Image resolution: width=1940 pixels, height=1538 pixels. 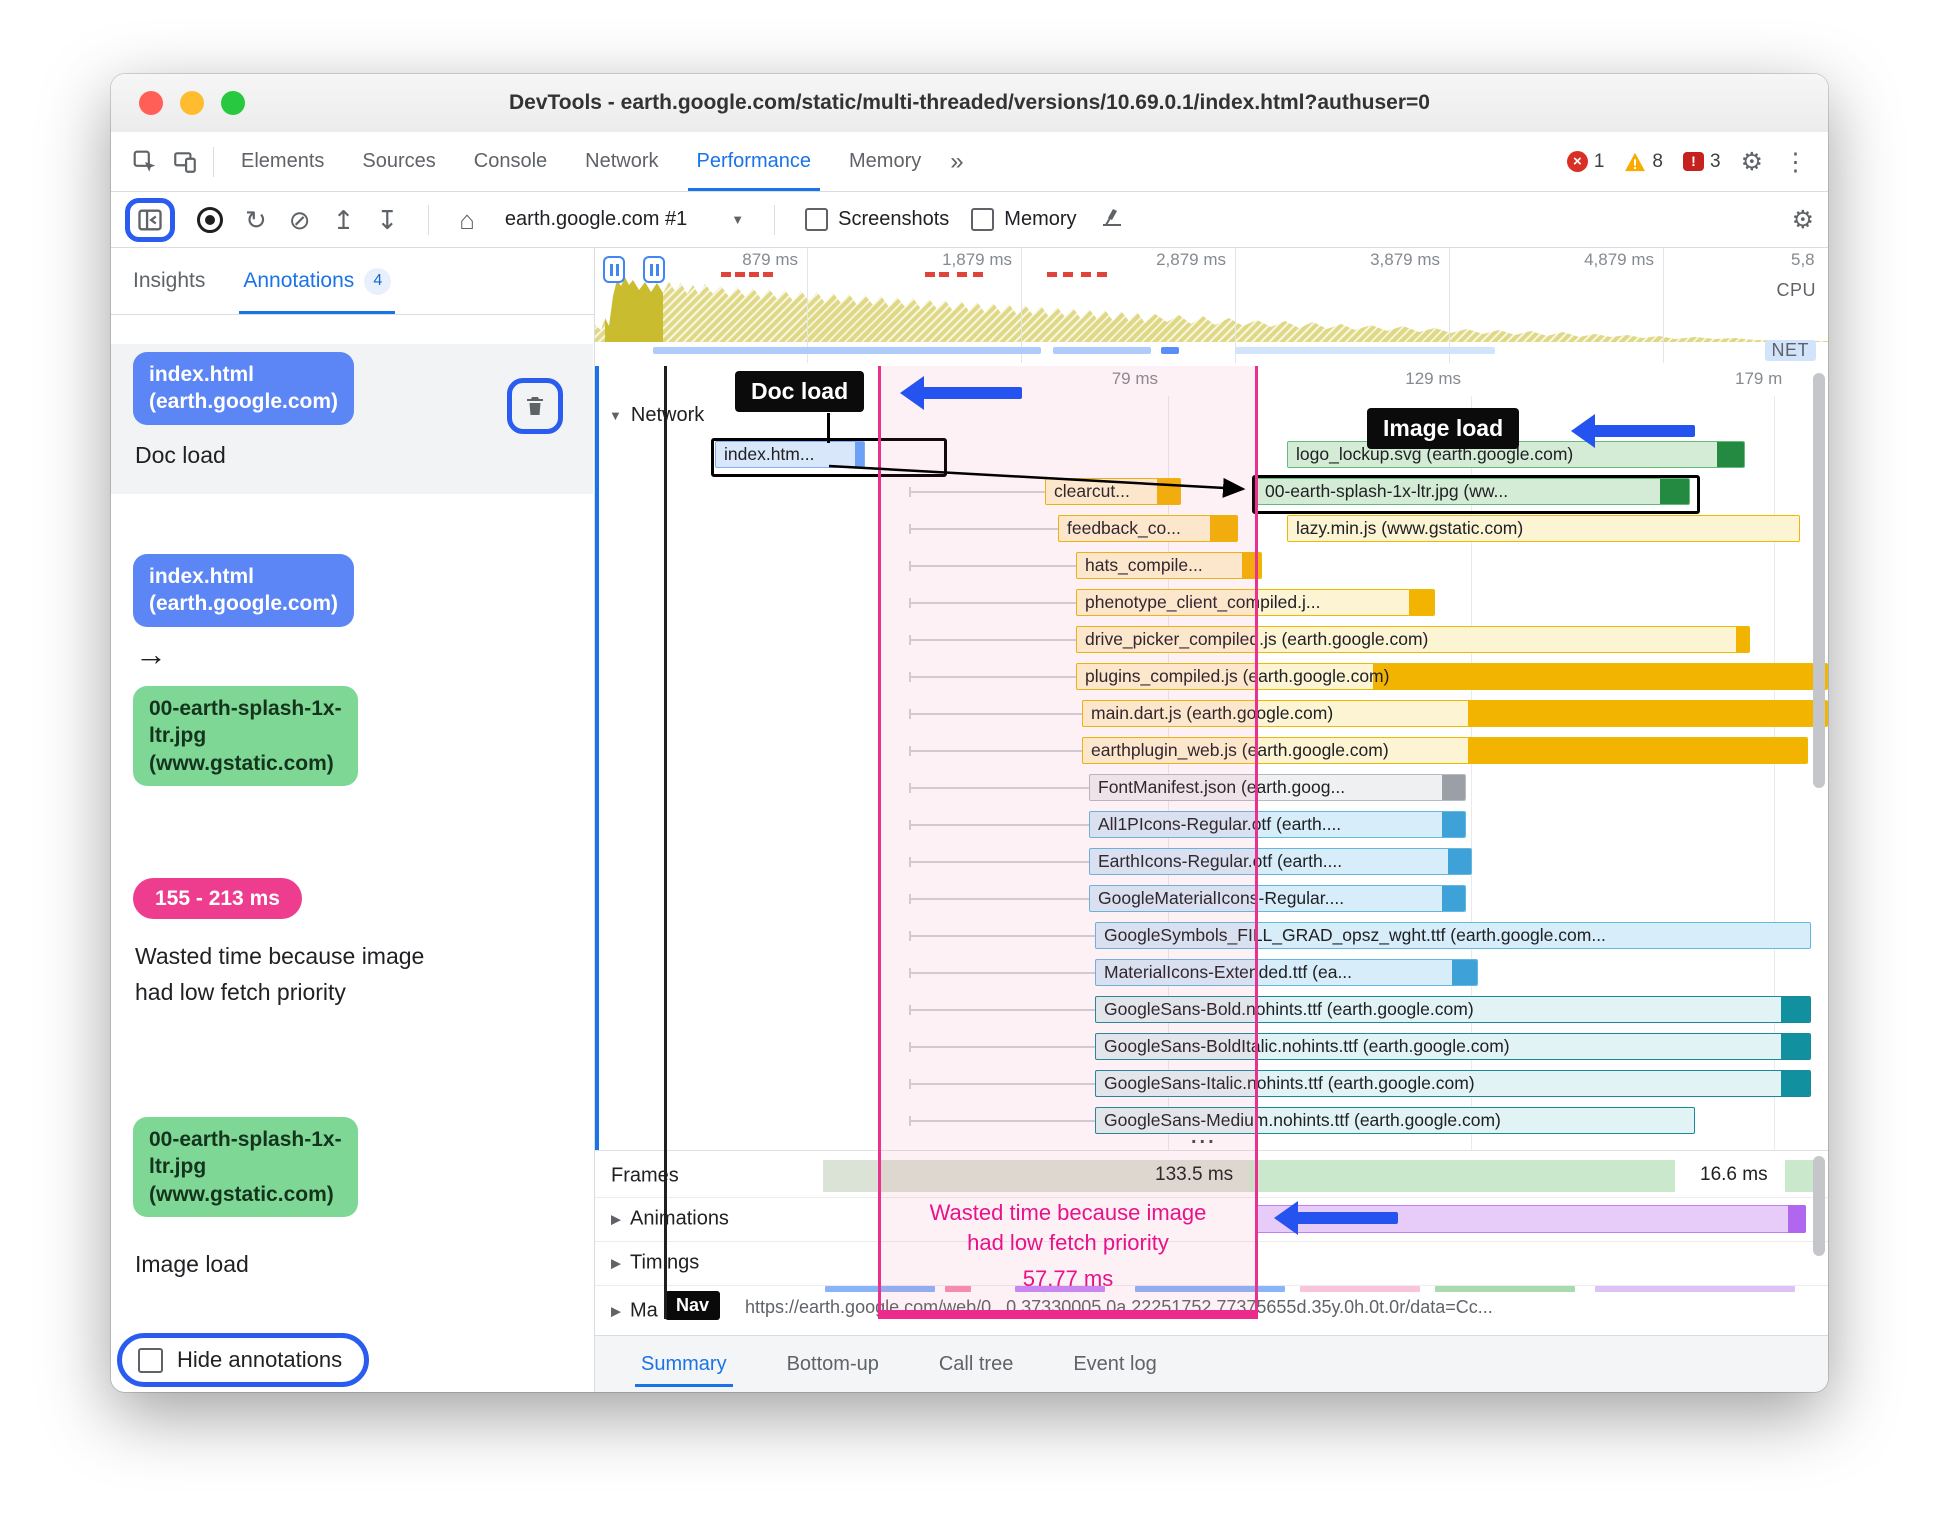 What do you see at coordinates (1112, 219) in the screenshot?
I see `collect-garbage-icon` at bounding box center [1112, 219].